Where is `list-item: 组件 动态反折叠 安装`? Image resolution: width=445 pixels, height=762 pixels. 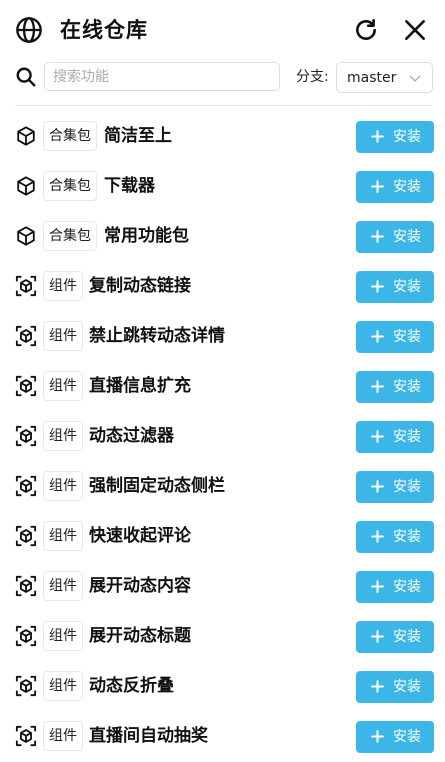 list-item: 组件 动态反折叠 安装 is located at coordinates (222, 687).